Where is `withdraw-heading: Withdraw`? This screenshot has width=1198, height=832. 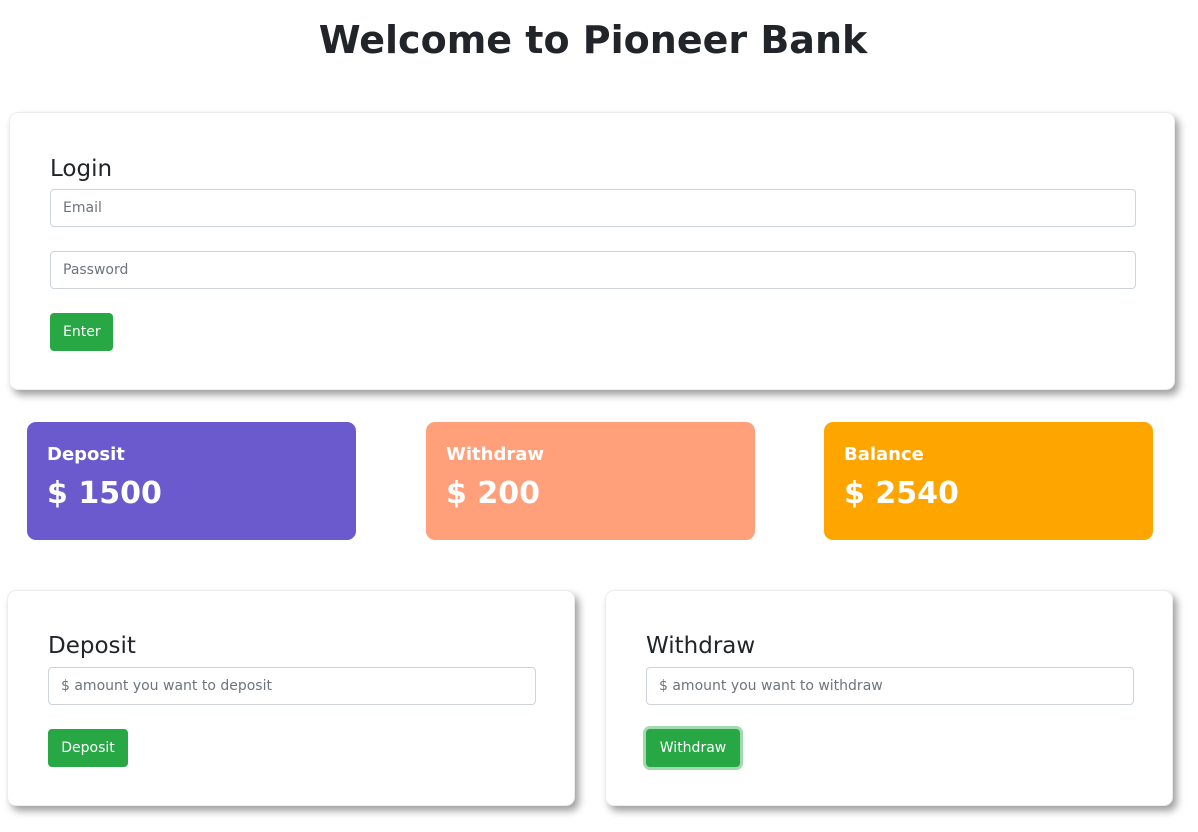 withdraw-heading: Withdraw is located at coordinates (701, 646).